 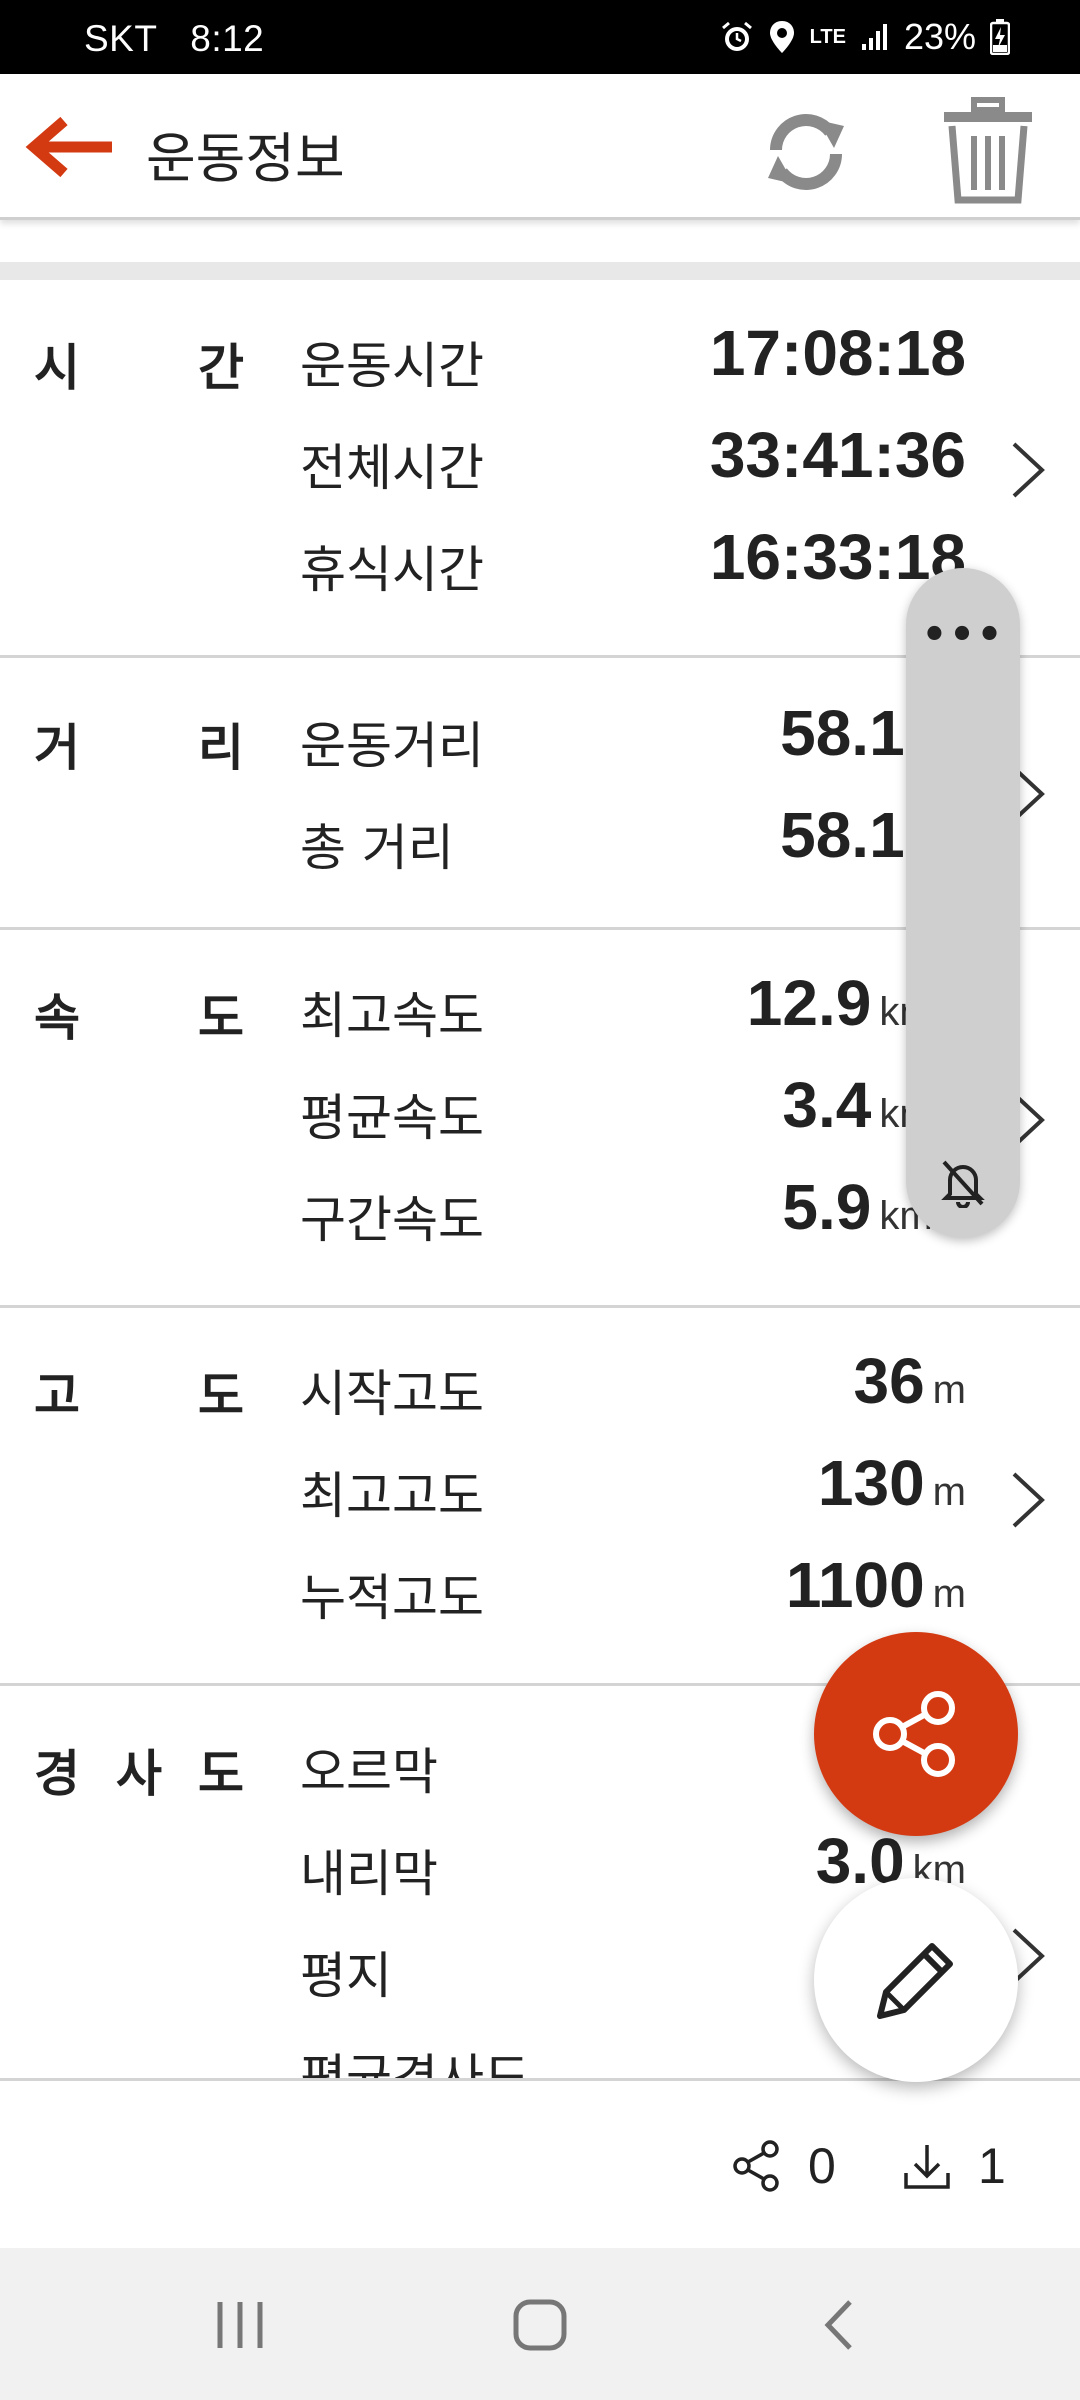 I want to click on stat-label: 운동거리, so click(x=392, y=746).